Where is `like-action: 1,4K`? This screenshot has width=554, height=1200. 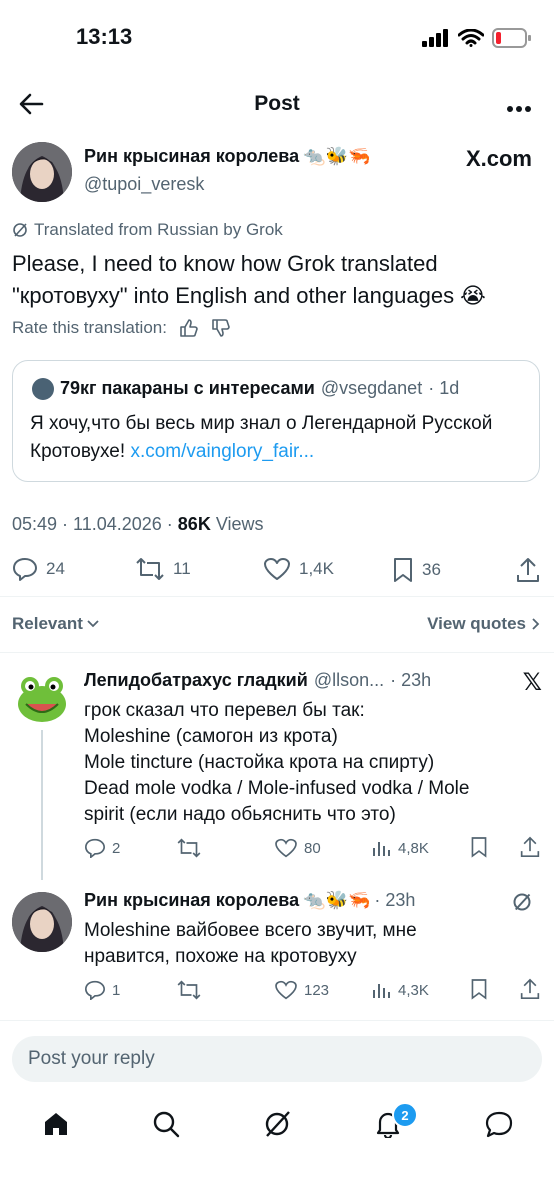
like-action: 1,4K is located at coordinates (298, 569).